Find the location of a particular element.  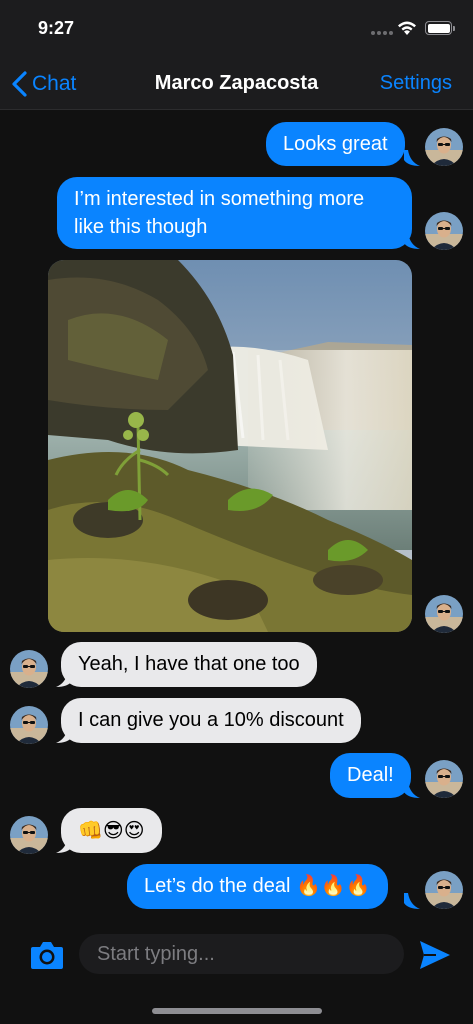

message-bubble-incoming: Yeah, I have that one too is located at coordinates (189, 664).